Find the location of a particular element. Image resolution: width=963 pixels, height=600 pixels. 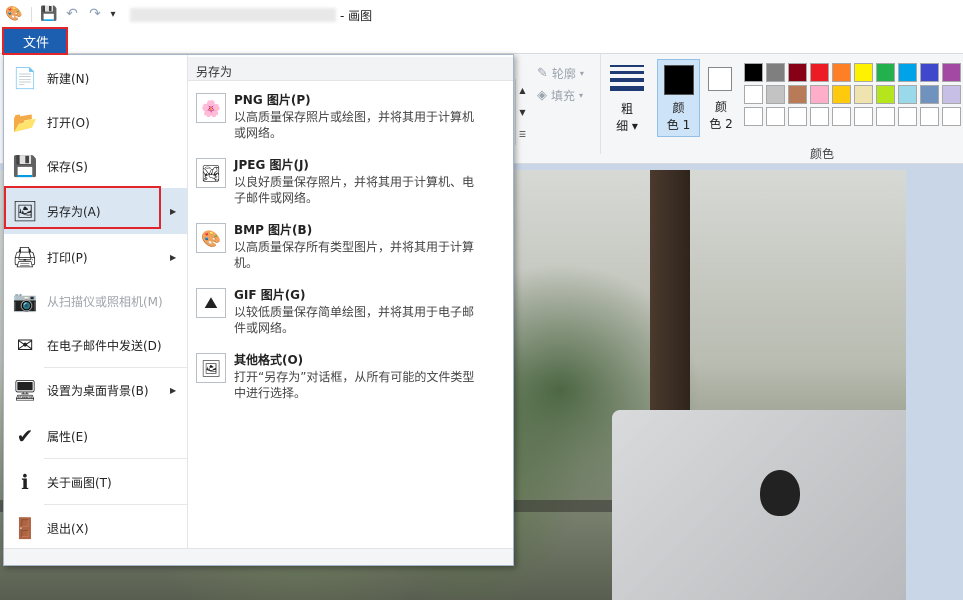

size-button: 粗 细 ▾ is located at coordinates (627, 101).